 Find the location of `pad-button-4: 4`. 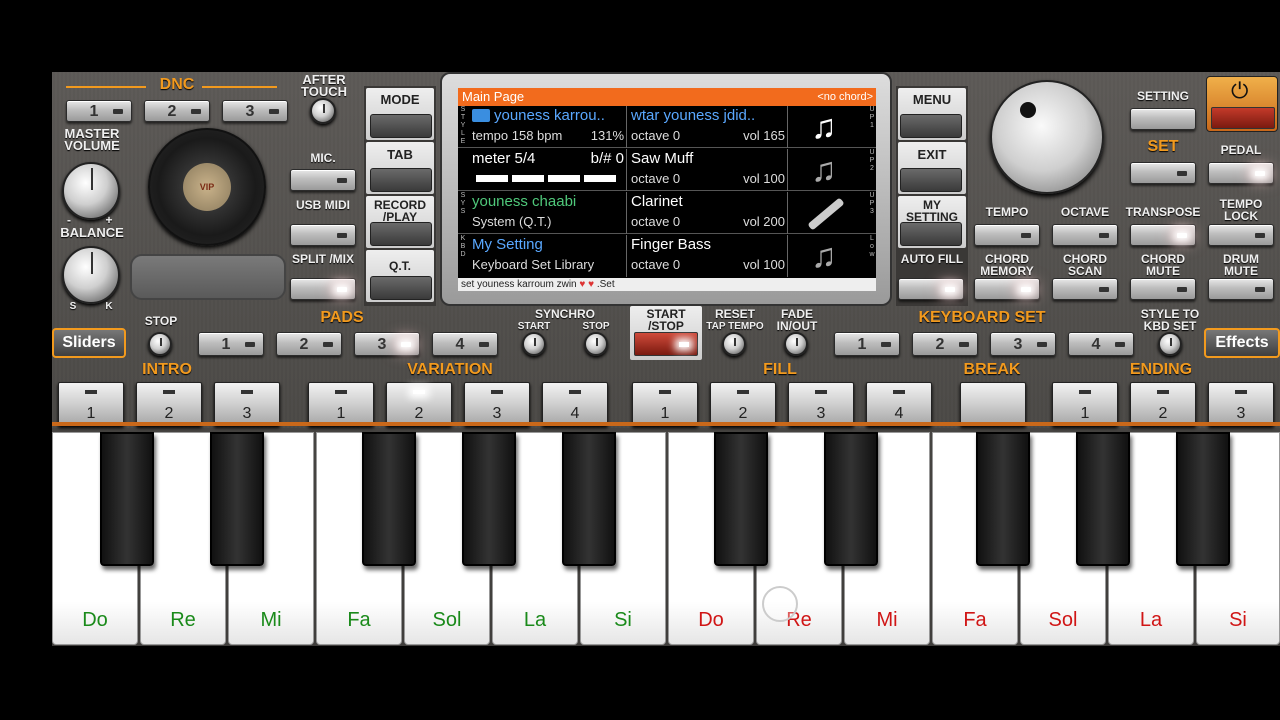

pad-button-4: 4 is located at coordinates (465, 344).